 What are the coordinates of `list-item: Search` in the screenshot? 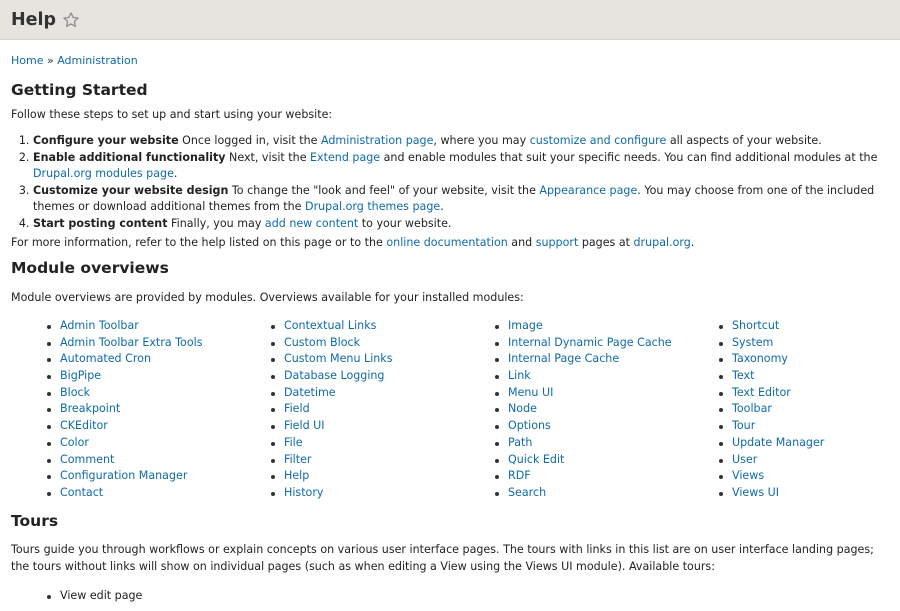 It's located at (607, 493).